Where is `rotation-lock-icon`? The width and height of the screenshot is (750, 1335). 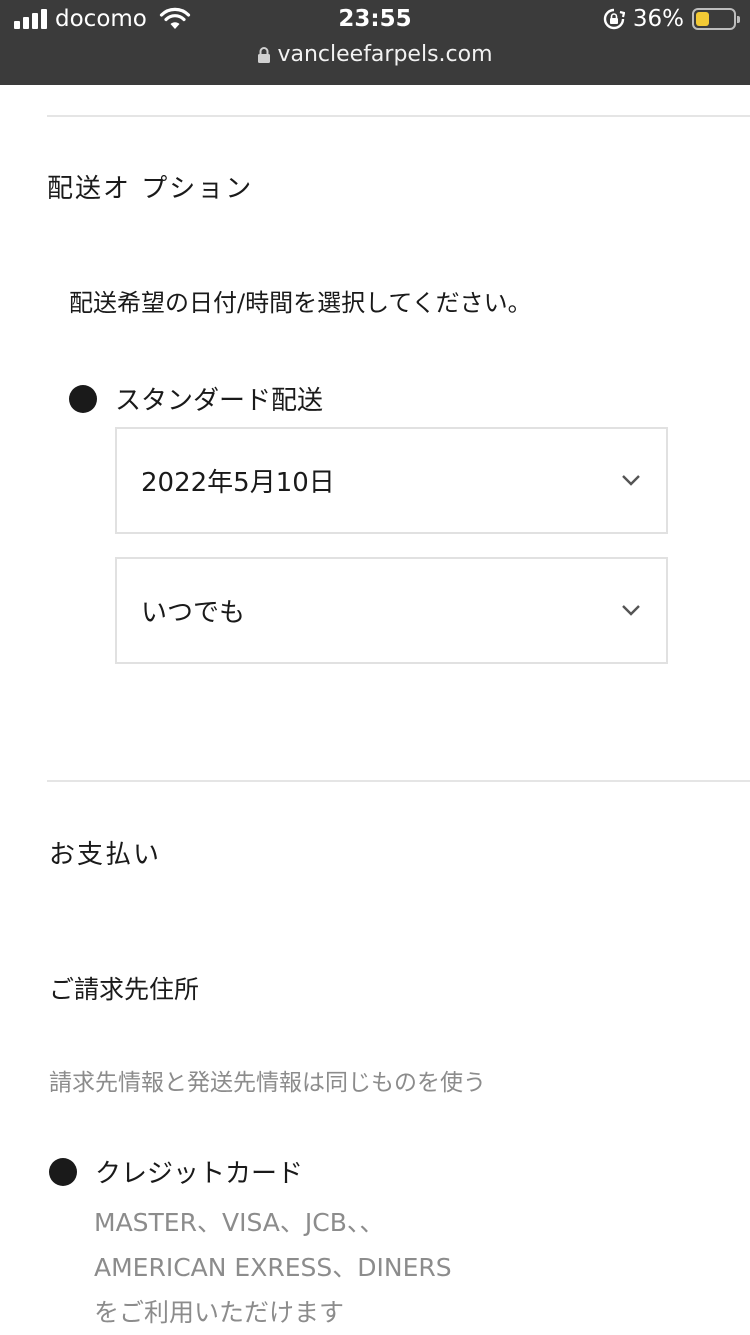
rotation-lock-icon is located at coordinates (614, 19).